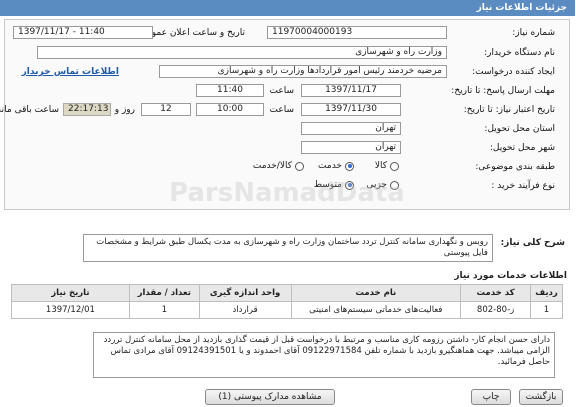  What do you see at coordinates (352, 90) in the screenshot?
I see `send-date-field: 1397/11/17` at bounding box center [352, 90].